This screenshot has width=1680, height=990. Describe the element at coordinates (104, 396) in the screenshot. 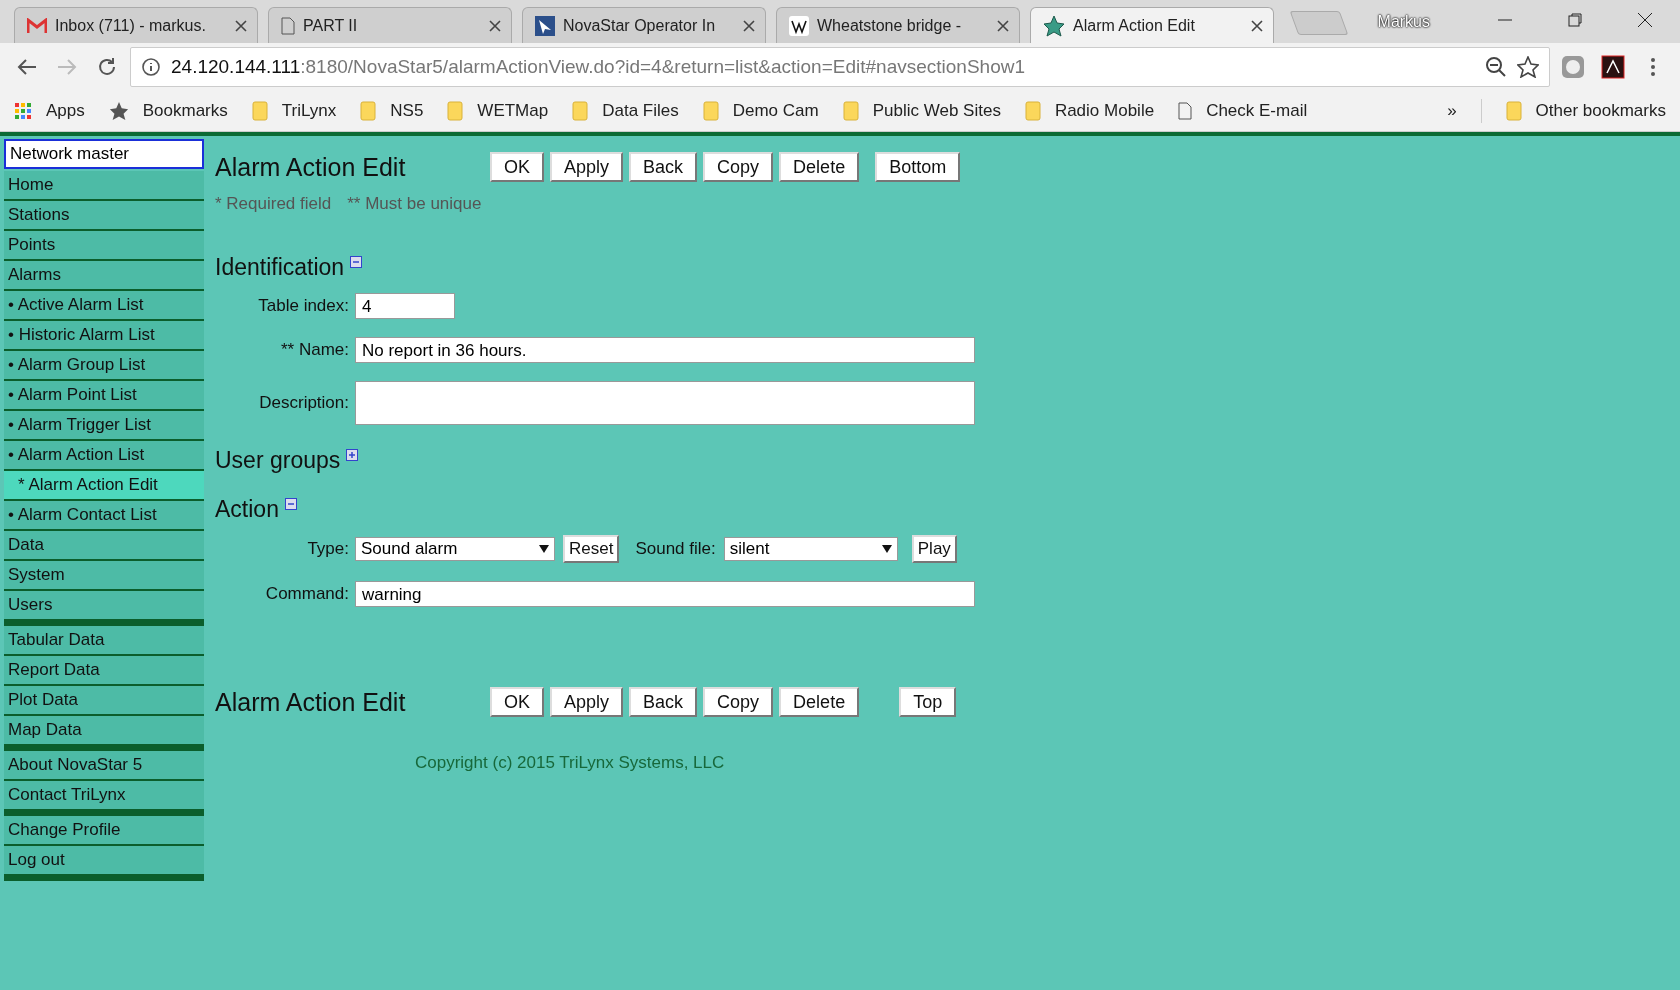

I see `nav-link: • Alarm Point List` at that location.